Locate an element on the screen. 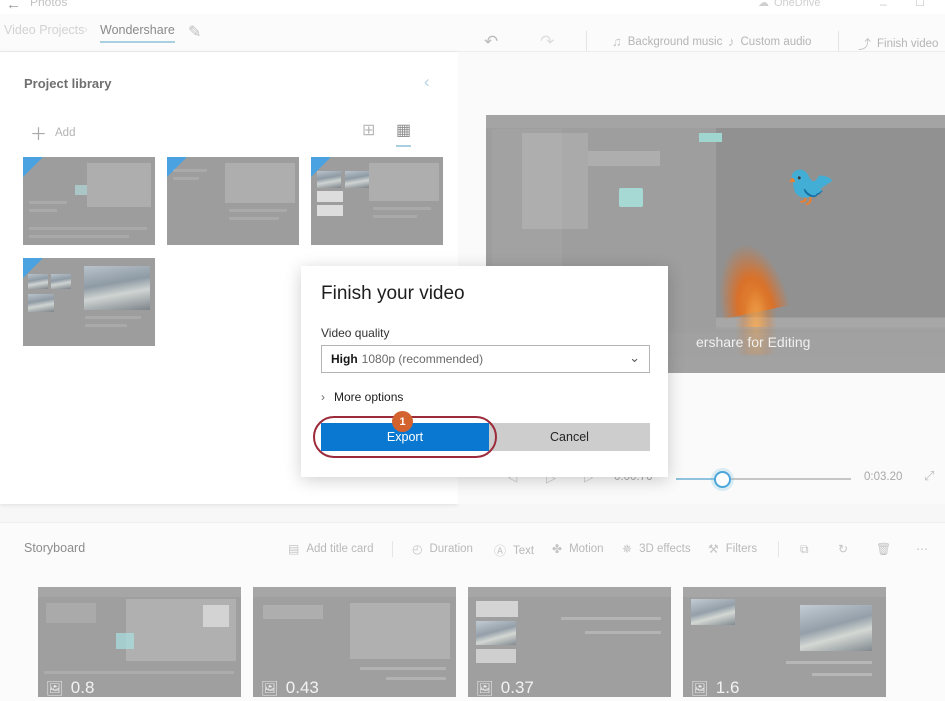 This screenshot has width=945, height=701. clip-duration-4: 🖼 1.6 is located at coordinates (715, 687).